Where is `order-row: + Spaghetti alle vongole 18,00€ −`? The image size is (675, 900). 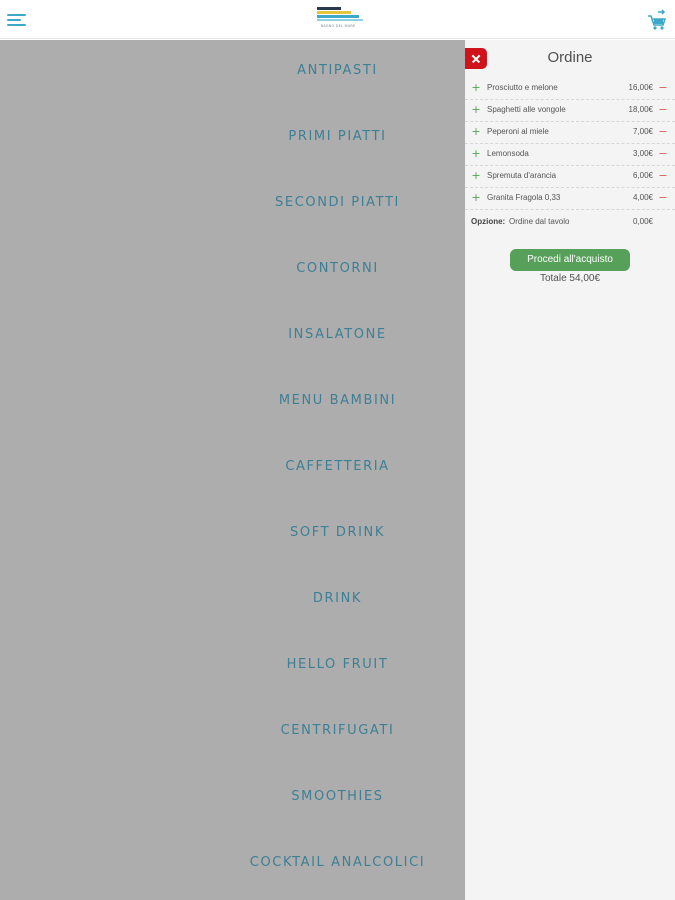 order-row: + Spaghetti alle vongole 18,00€ − is located at coordinates (570, 111).